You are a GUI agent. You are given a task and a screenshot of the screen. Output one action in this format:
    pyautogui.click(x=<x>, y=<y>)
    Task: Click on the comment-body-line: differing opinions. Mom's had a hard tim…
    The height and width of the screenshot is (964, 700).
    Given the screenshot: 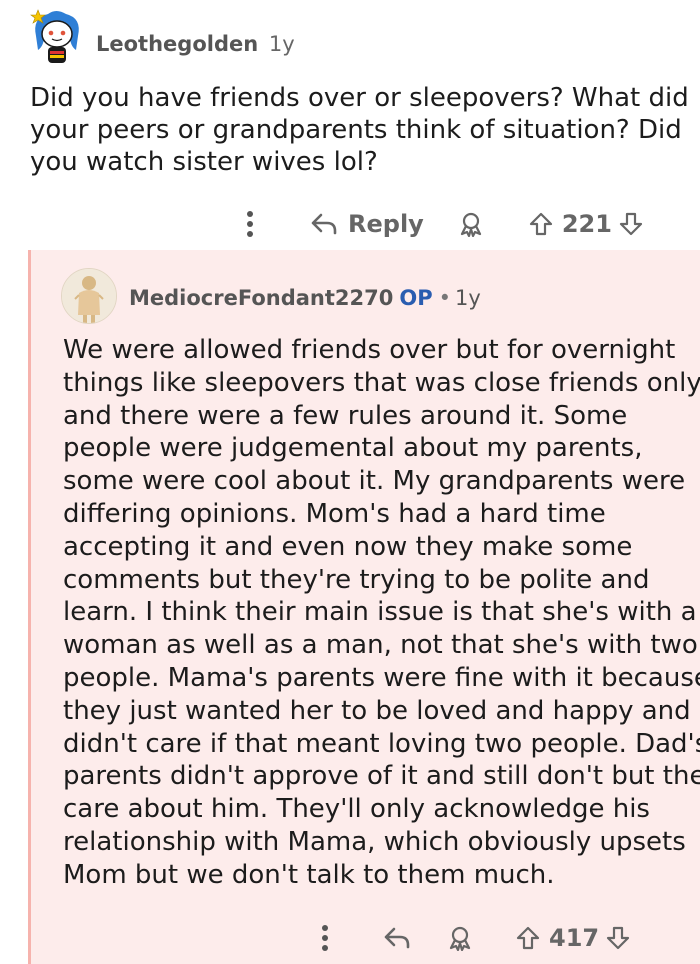 What is the action you would take?
    pyautogui.click(x=334, y=513)
    